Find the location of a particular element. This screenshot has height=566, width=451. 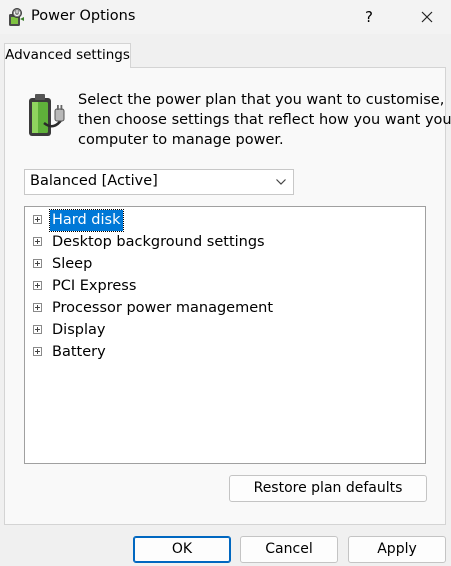

description-line: computer to manage power. is located at coordinates (181, 140).